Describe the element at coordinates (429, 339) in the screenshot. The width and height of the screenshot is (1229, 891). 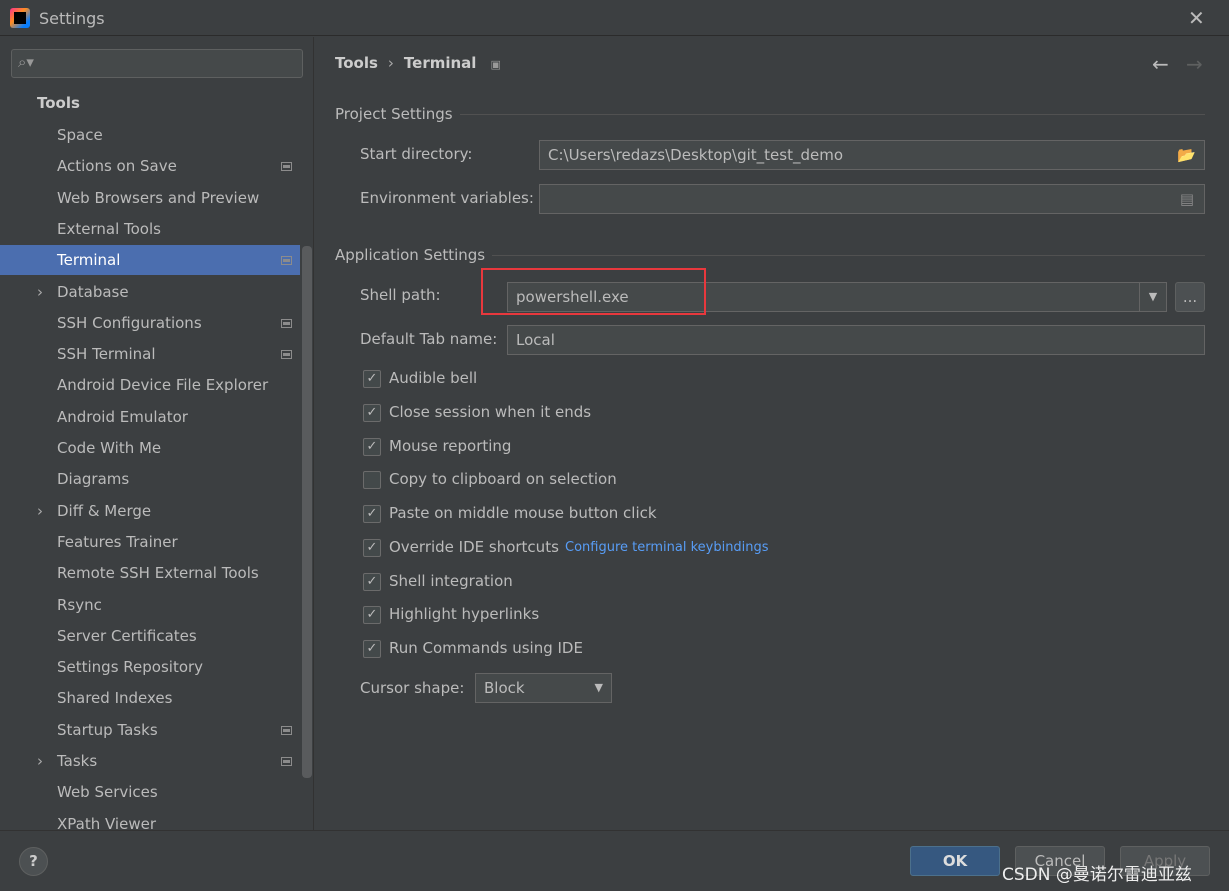
I see `default-tab-name-label: Default Tab name:` at that location.